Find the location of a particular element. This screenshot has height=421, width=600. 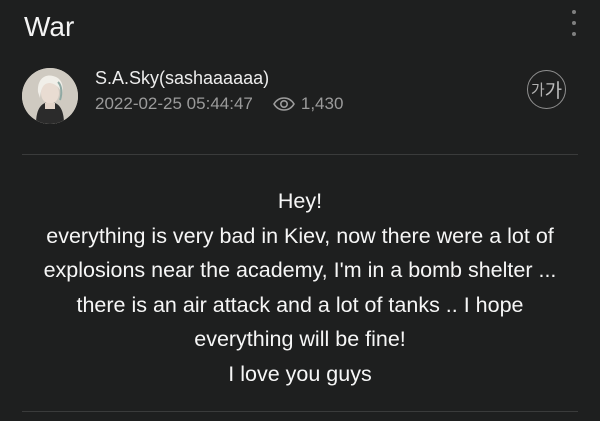

more-options-icon is located at coordinates (574, 23).